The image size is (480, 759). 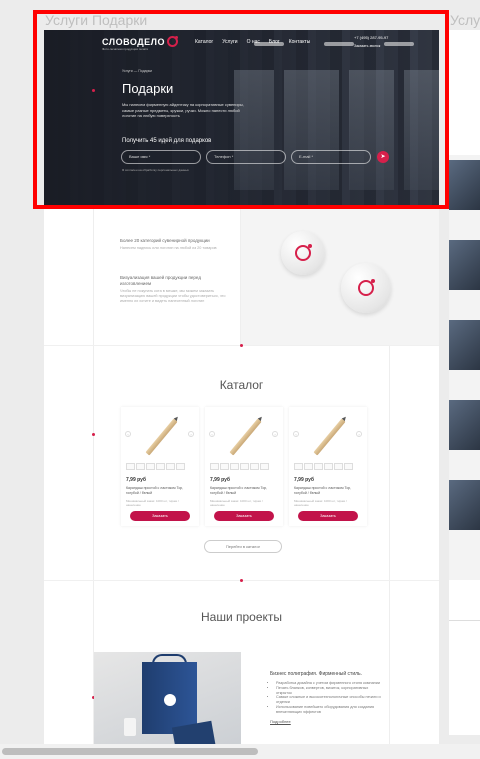 I want to click on name-input: Ваше имя *, so click(x=161, y=157).